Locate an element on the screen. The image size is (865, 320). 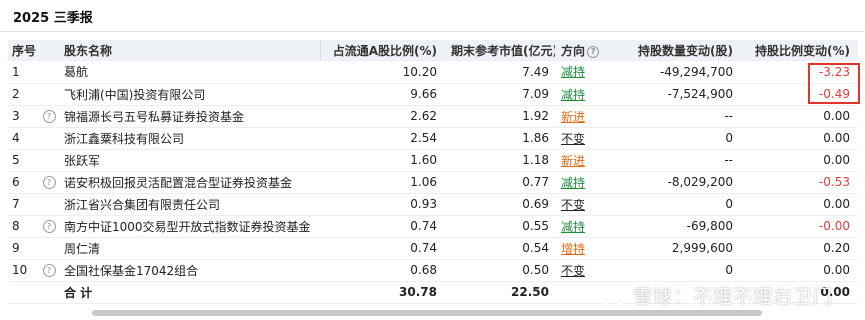
cell-market-value: 0.55 is located at coordinates (535, 226).